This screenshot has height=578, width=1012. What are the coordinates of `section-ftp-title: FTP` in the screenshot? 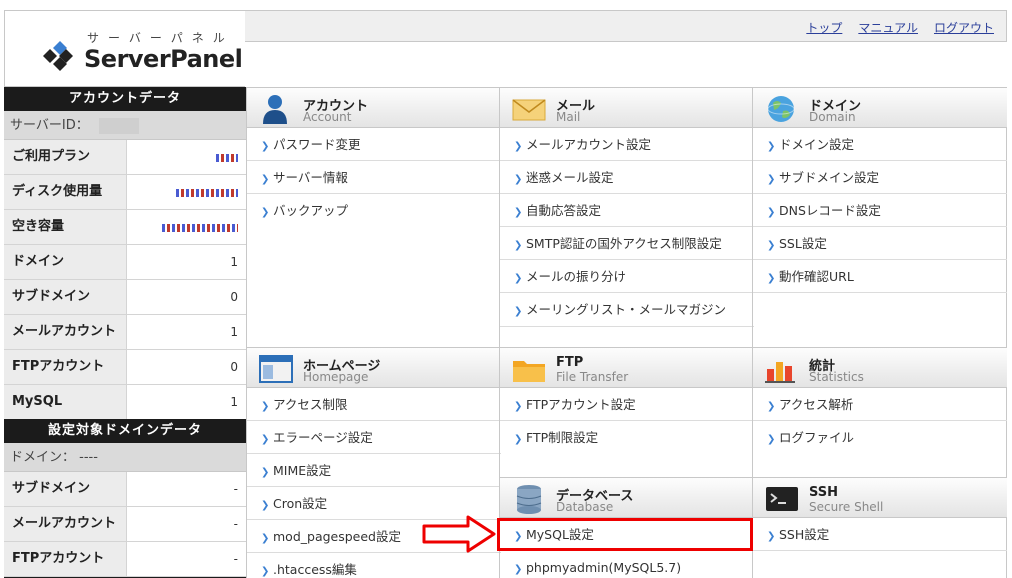 It's located at (570, 362).